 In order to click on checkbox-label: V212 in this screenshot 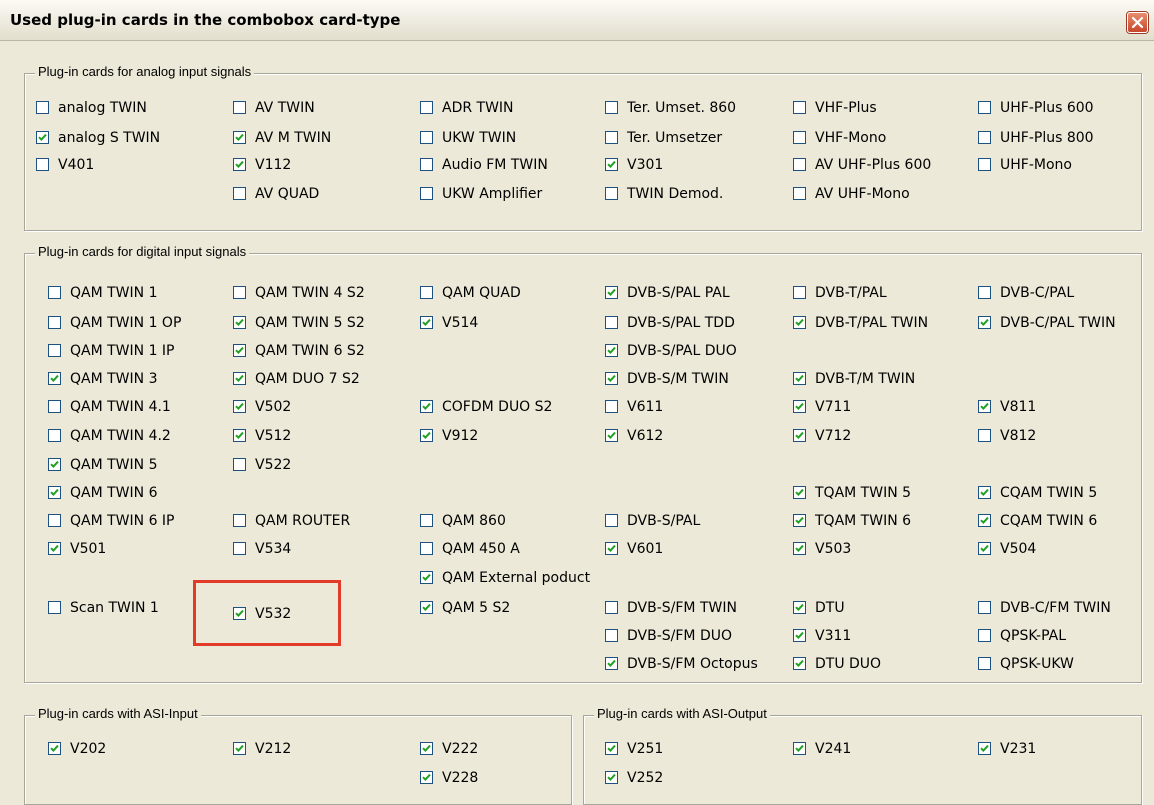, I will do `click(273, 749)`.